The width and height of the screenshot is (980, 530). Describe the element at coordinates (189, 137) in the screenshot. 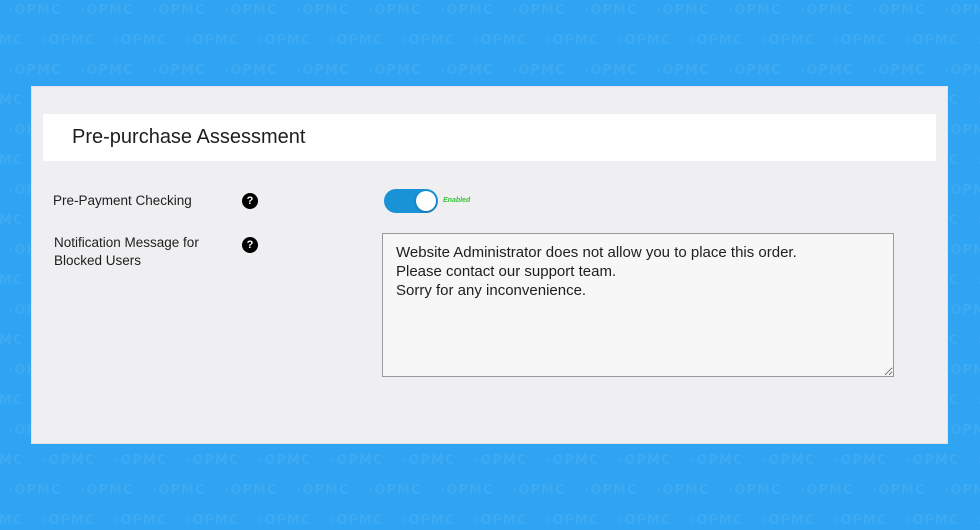

I see `page-title: Pre-purchase Assessment` at that location.